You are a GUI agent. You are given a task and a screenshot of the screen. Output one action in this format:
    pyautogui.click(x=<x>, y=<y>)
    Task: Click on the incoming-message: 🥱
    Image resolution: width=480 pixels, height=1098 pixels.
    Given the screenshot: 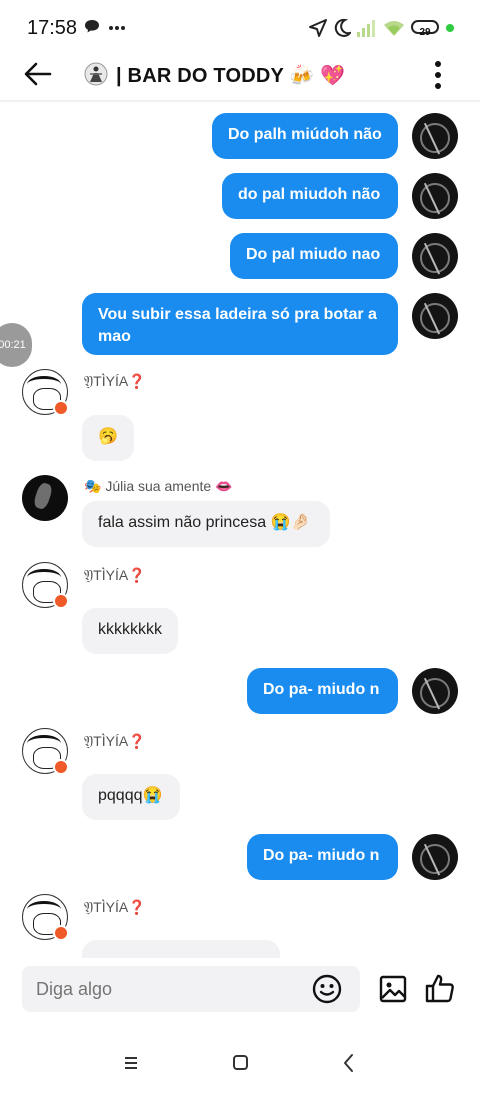 What is the action you would take?
    pyautogui.click(x=108, y=438)
    